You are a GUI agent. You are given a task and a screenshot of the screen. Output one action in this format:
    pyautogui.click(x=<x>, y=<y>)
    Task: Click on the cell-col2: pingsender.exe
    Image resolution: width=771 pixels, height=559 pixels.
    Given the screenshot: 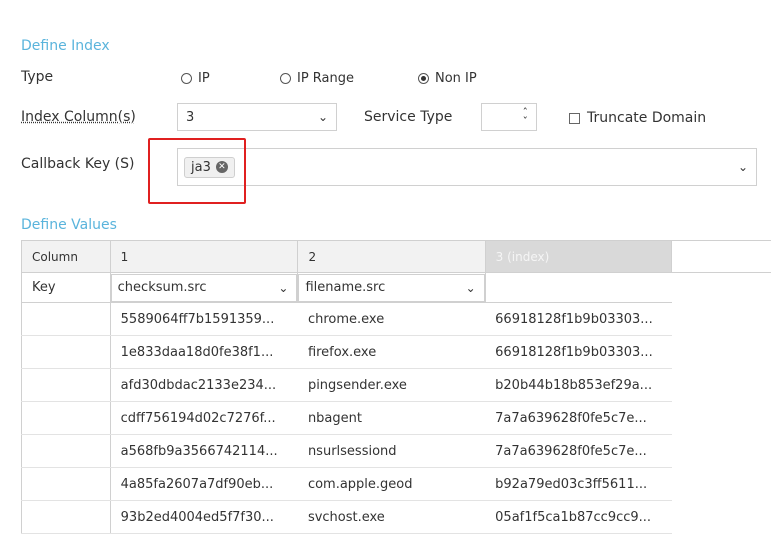 What is the action you would take?
    pyautogui.click(x=391, y=385)
    